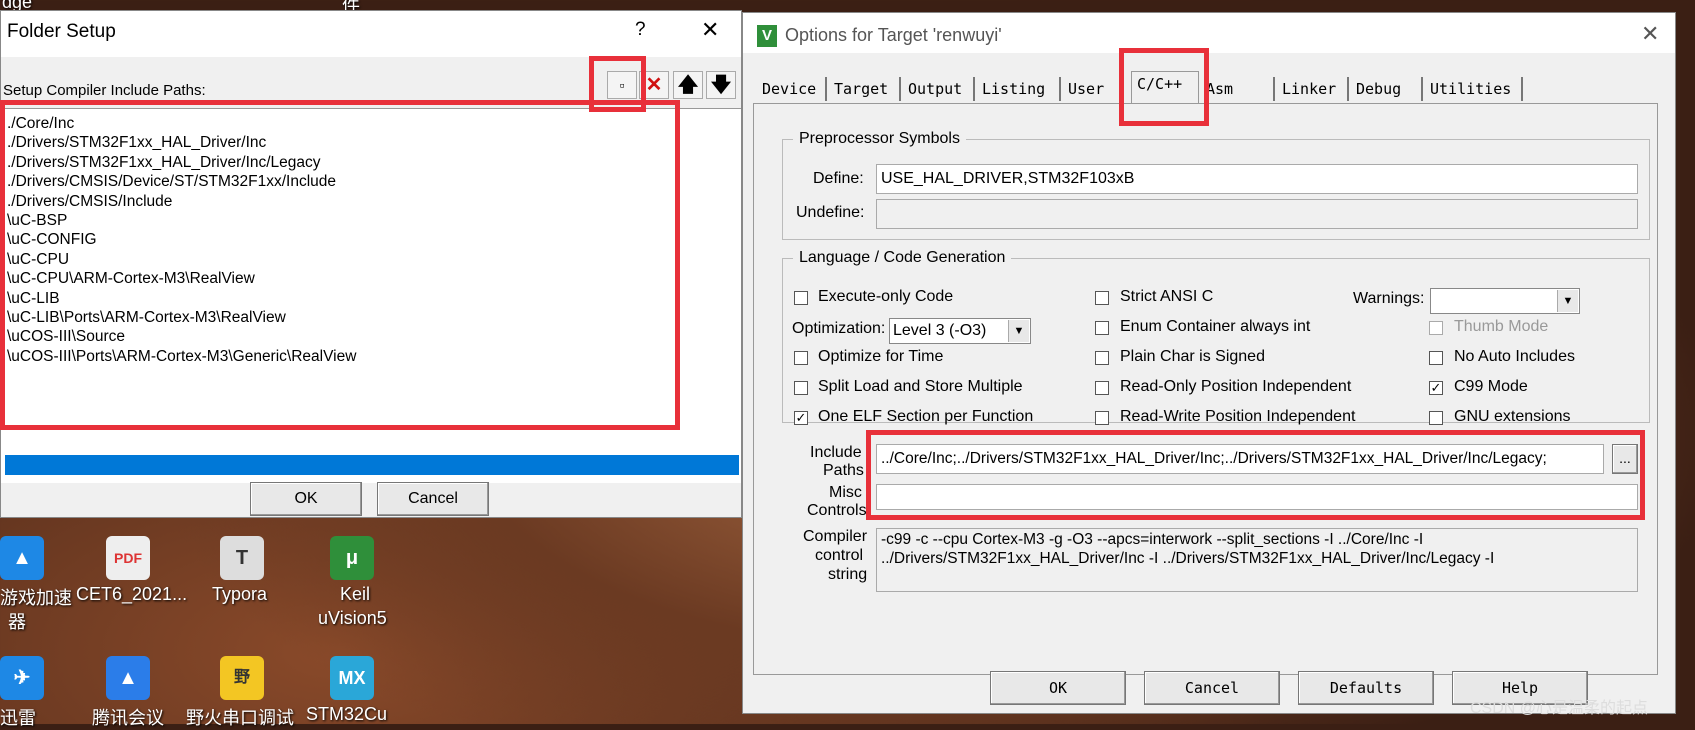 Image resolution: width=1695 pixels, height=730 pixels. What do you see at coordinates (242, 678) in the screenshot?
I see `serial-tool-icon: 野` at bounding box center [242, 678].